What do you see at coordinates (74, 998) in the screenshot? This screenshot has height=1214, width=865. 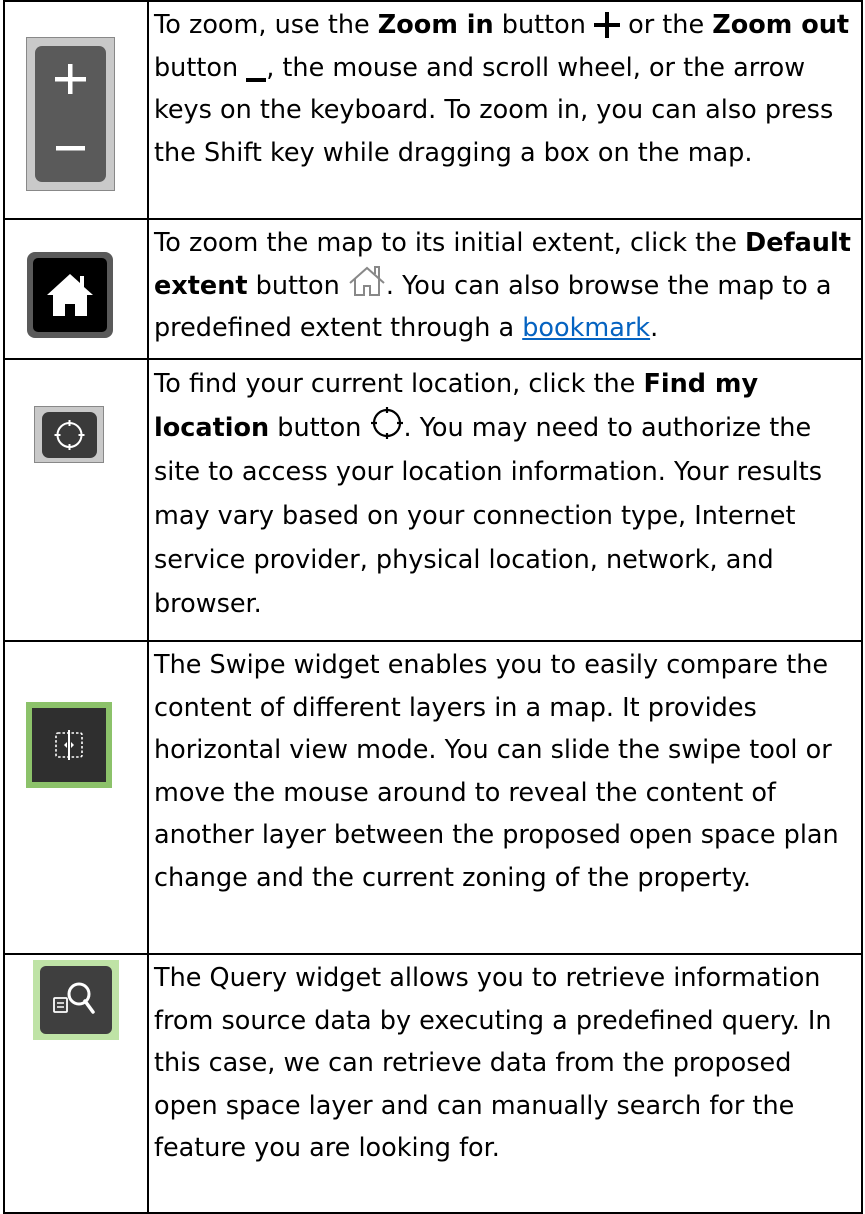 I see `query-icon` at bounding box center [74, 998].